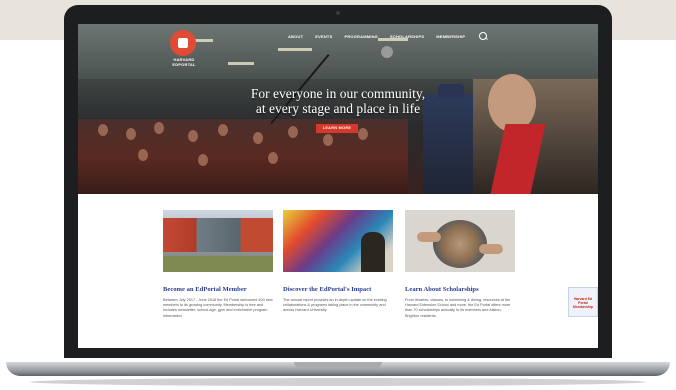 The width and height of the screenshot is (676, 390). Describe the element at coordinates (407, 36) in the screenshot. I see `nav-item-scholarships: SCHOLARSHIPS` at that location.